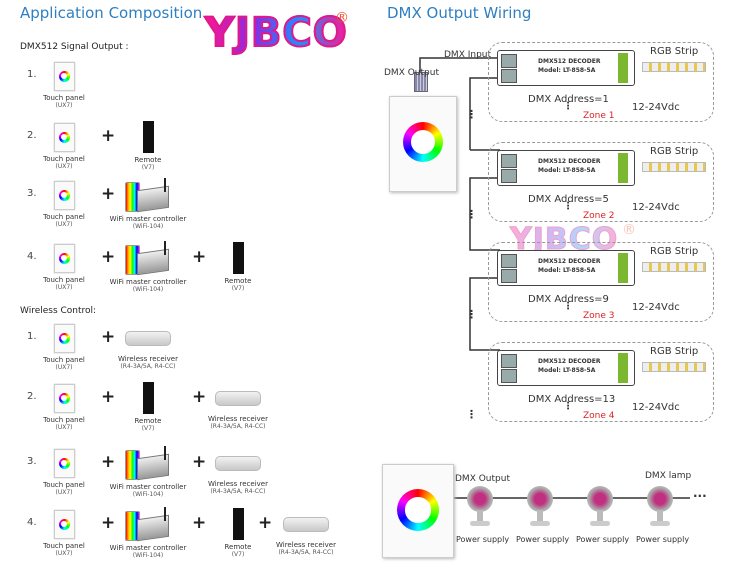 The width and height of the screenshot is (731, 576). I want to click on zone-label: Zone 1, so click(599, 116).